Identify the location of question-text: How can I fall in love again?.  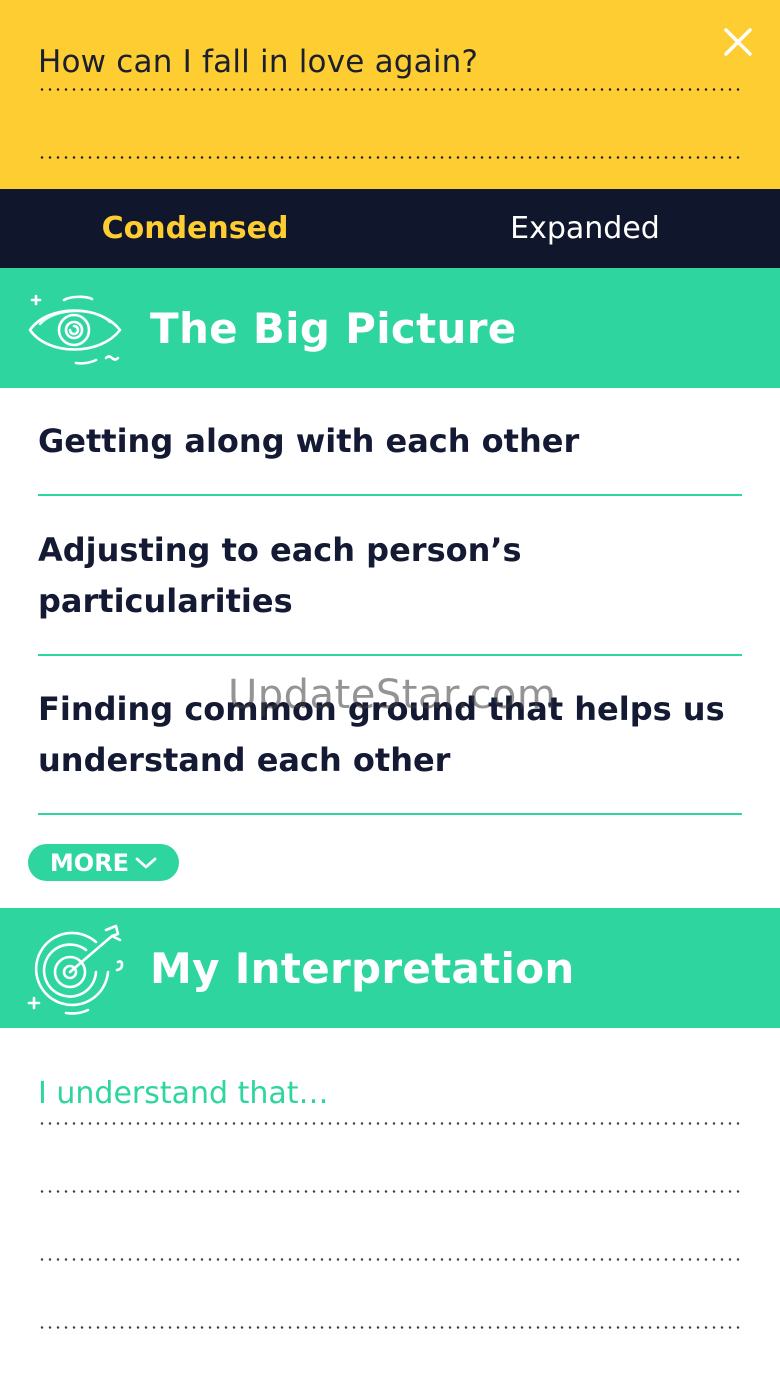
(258, 62).